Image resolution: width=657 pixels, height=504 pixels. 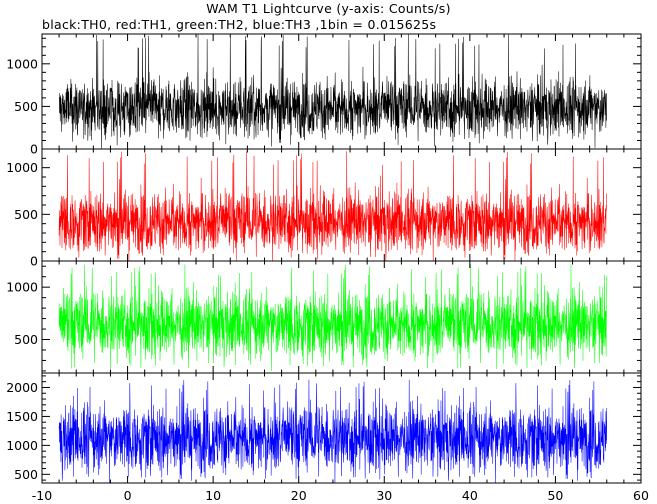 What do you see at coordinates (213, 495) in the screenshot?
I see `x-tick-label: 10` at bounding box center [213, 495].